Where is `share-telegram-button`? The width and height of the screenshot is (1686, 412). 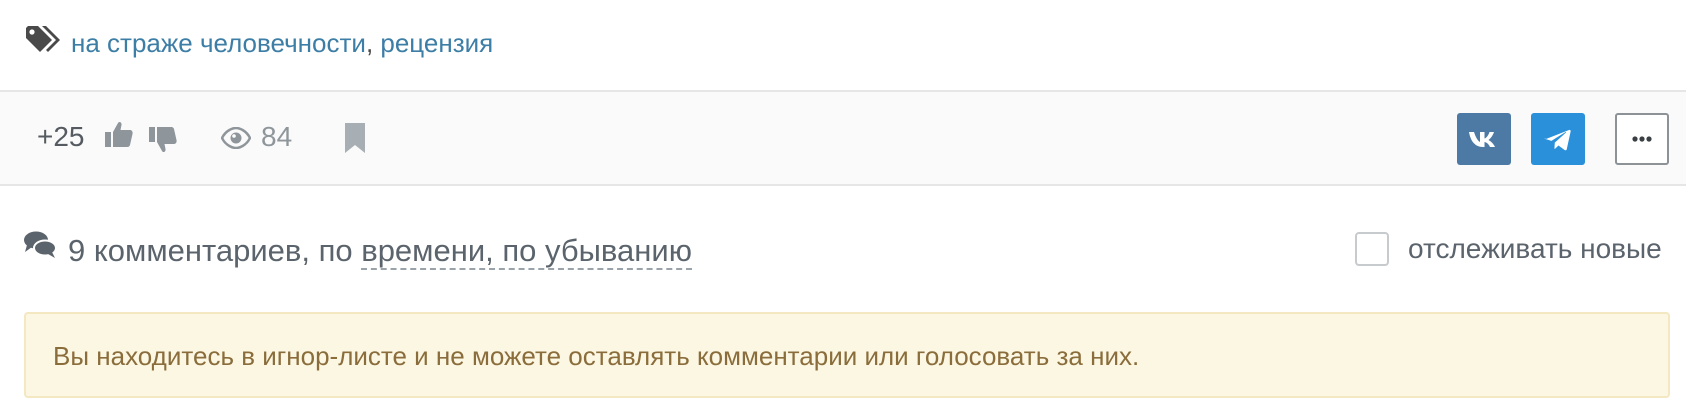 share-telegram-button is located at coordinates (1558, 139).